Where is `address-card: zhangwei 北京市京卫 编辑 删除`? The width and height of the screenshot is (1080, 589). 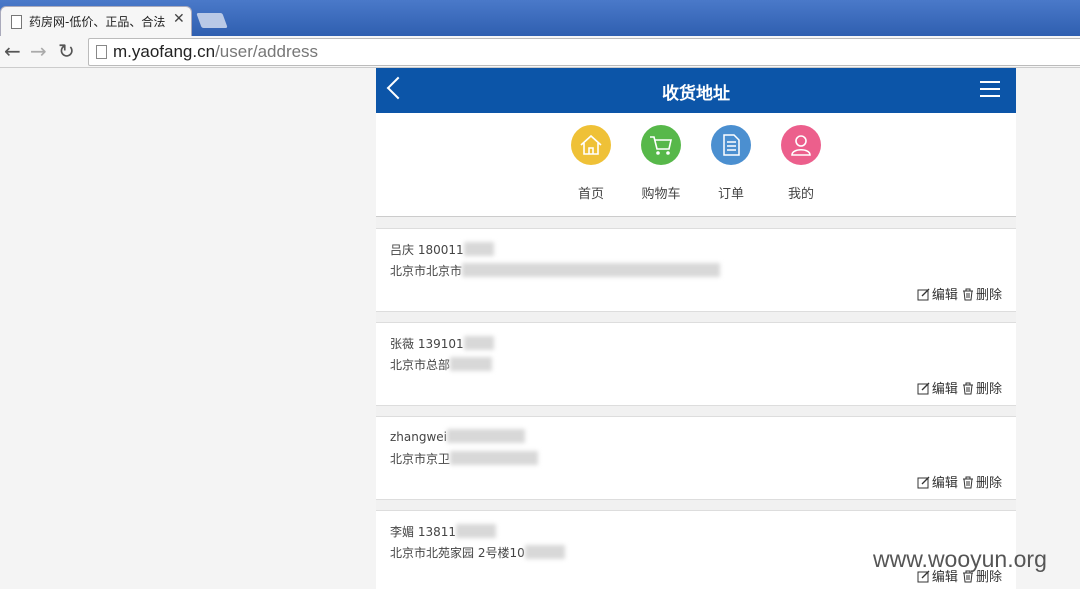 address-card: zhangwei 北京市京卫 编辑 删除 is located at coordinates (696, 458).